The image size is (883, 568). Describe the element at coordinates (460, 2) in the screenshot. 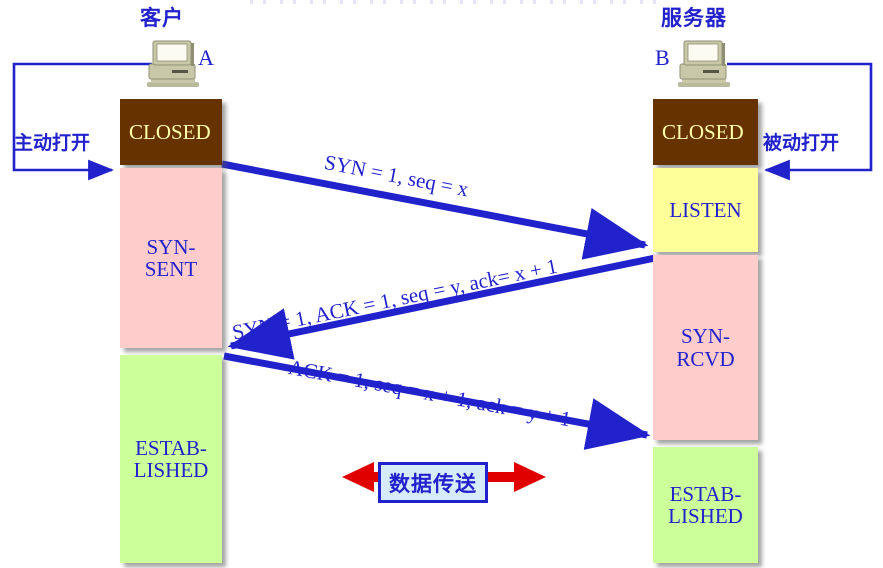

I see `cropped-header-remnant` at that location.